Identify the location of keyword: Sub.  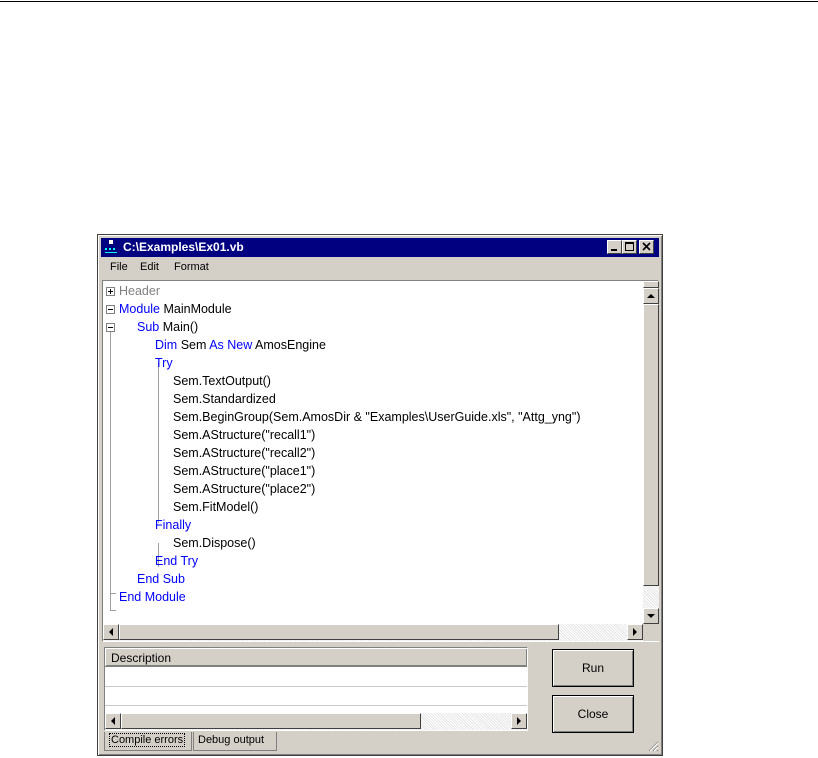
(148, 327).